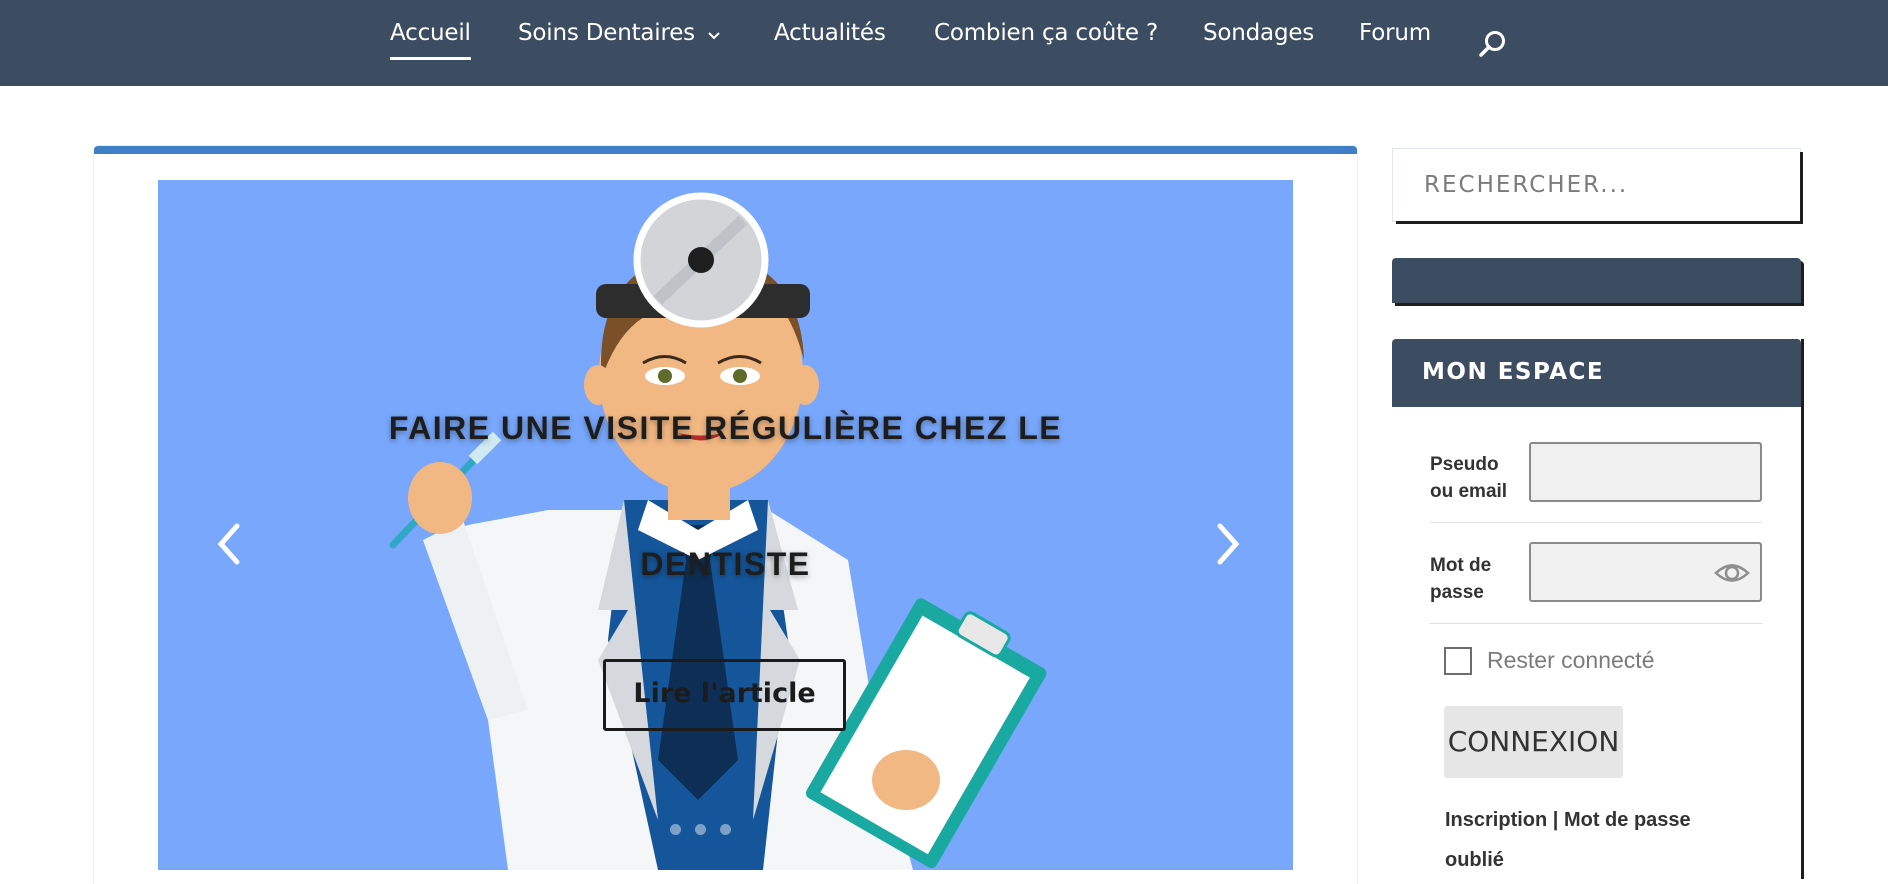 This screenshot has width=1888, height=884. I want to click on remember-me-label: Rester connecté, so click(1571, 660).